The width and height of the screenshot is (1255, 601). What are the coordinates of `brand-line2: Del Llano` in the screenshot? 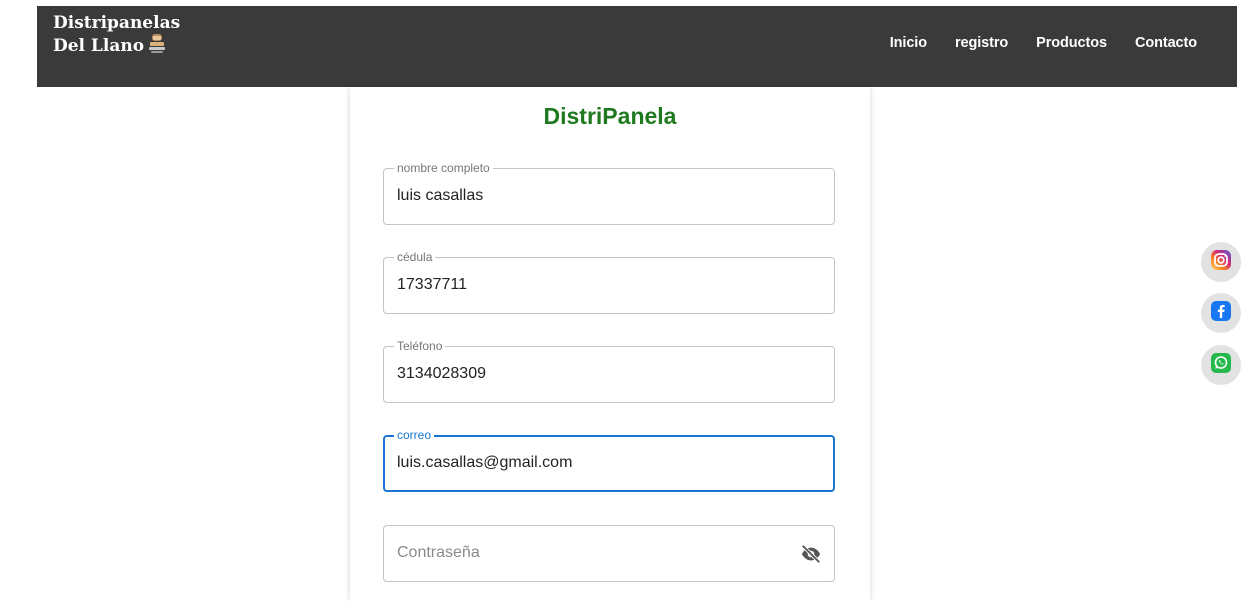 It's located at (99, 46).